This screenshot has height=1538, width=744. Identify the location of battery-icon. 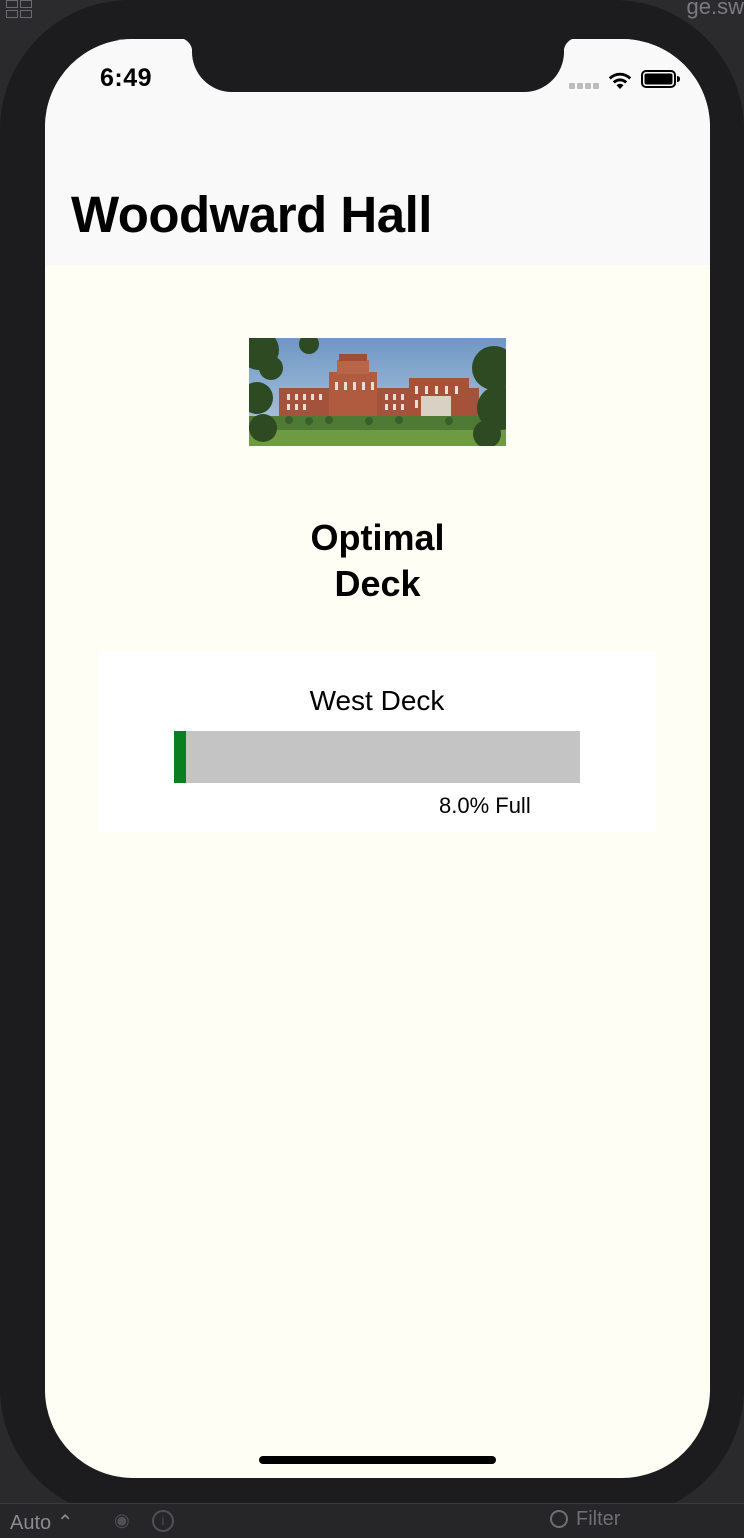
(660, 79).